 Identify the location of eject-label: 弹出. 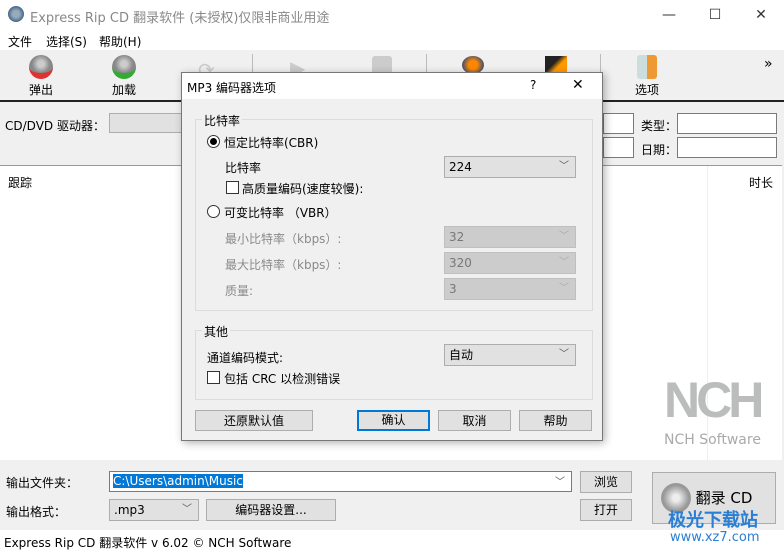
(40, 90).